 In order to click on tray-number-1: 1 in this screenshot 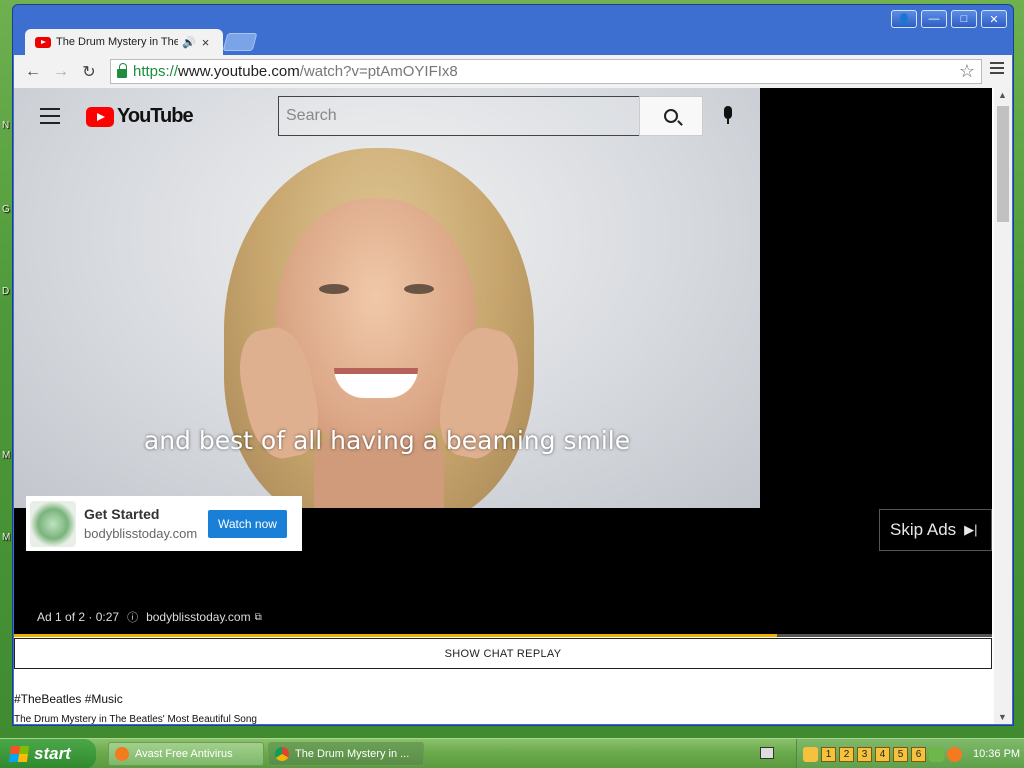, I will do `click(828, 754)`.